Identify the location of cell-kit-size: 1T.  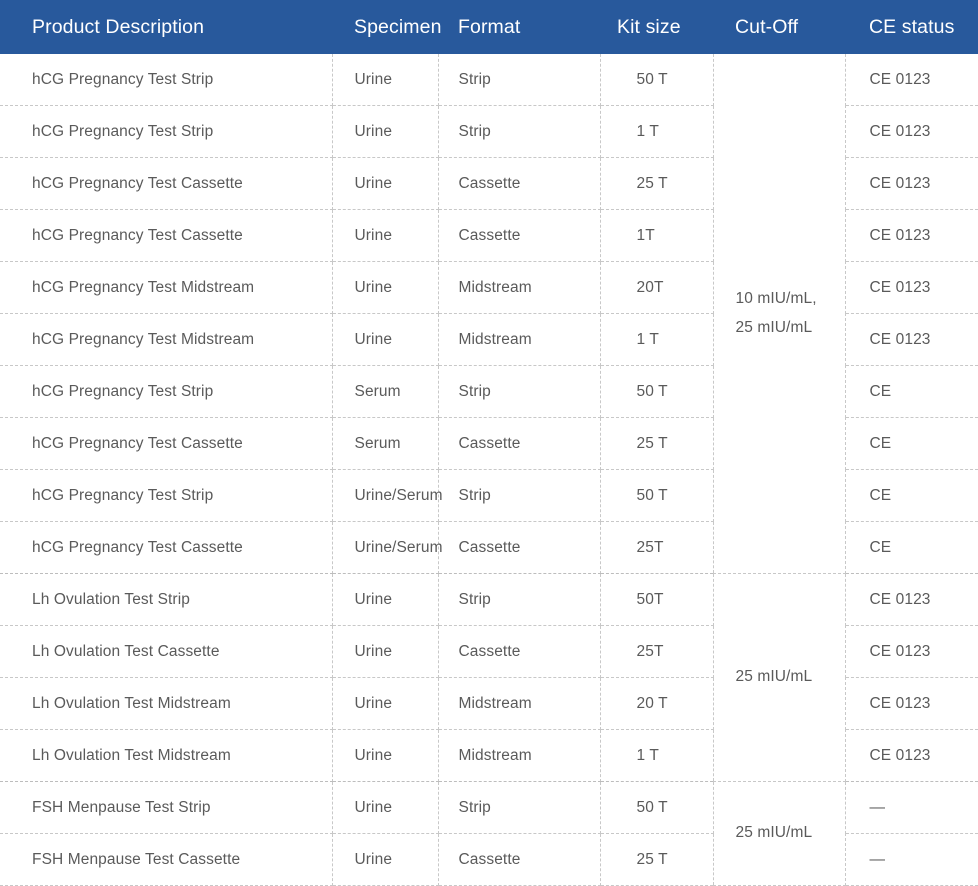
(657, 235).